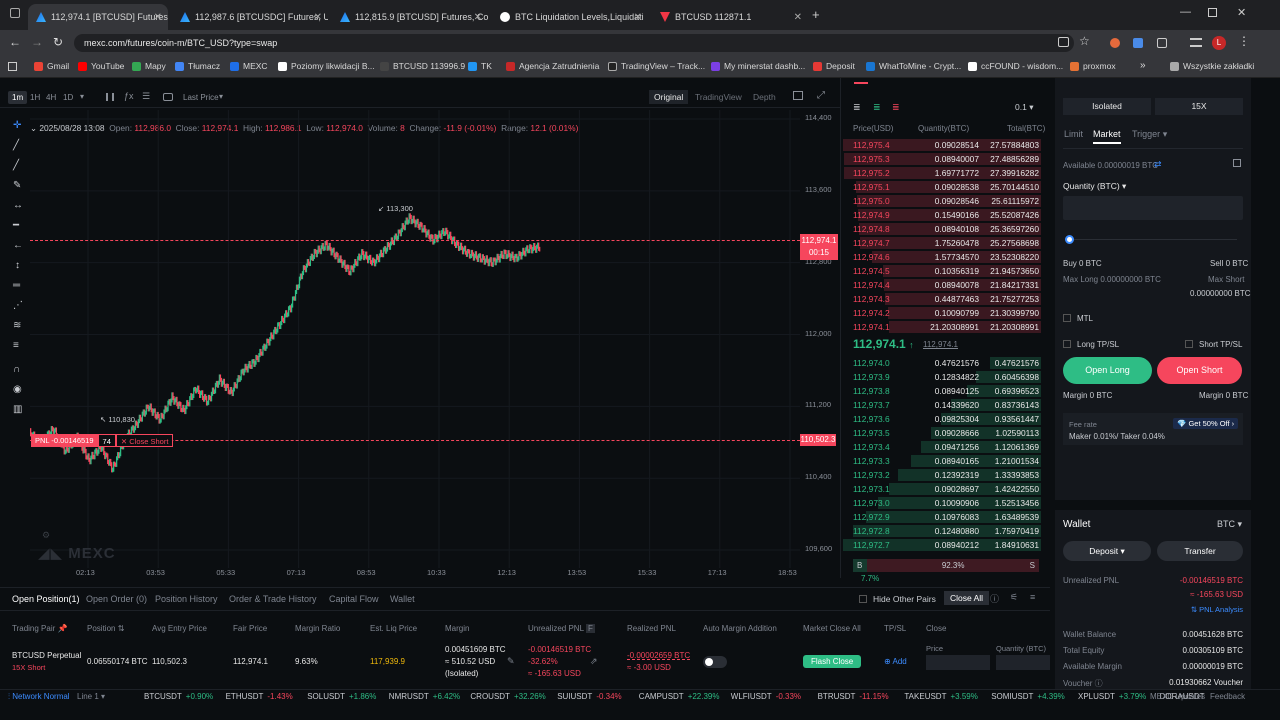 The height and width of the screenshot is (720, 1280). I want to click on list-icon: ☰, so click(146, 96).